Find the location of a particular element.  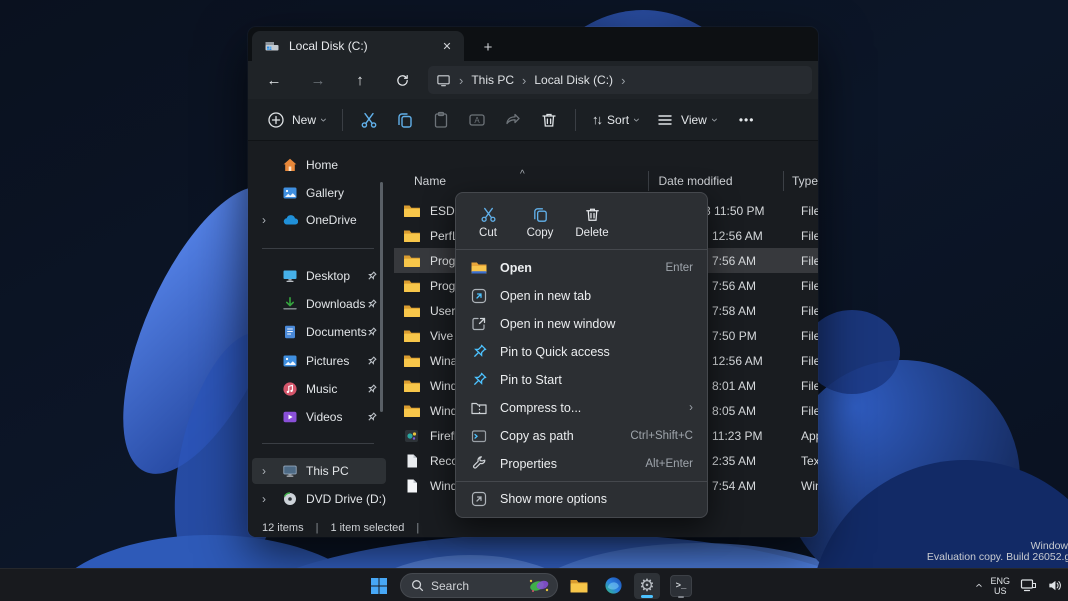

network-icon is located at coordinates (1028, 585).